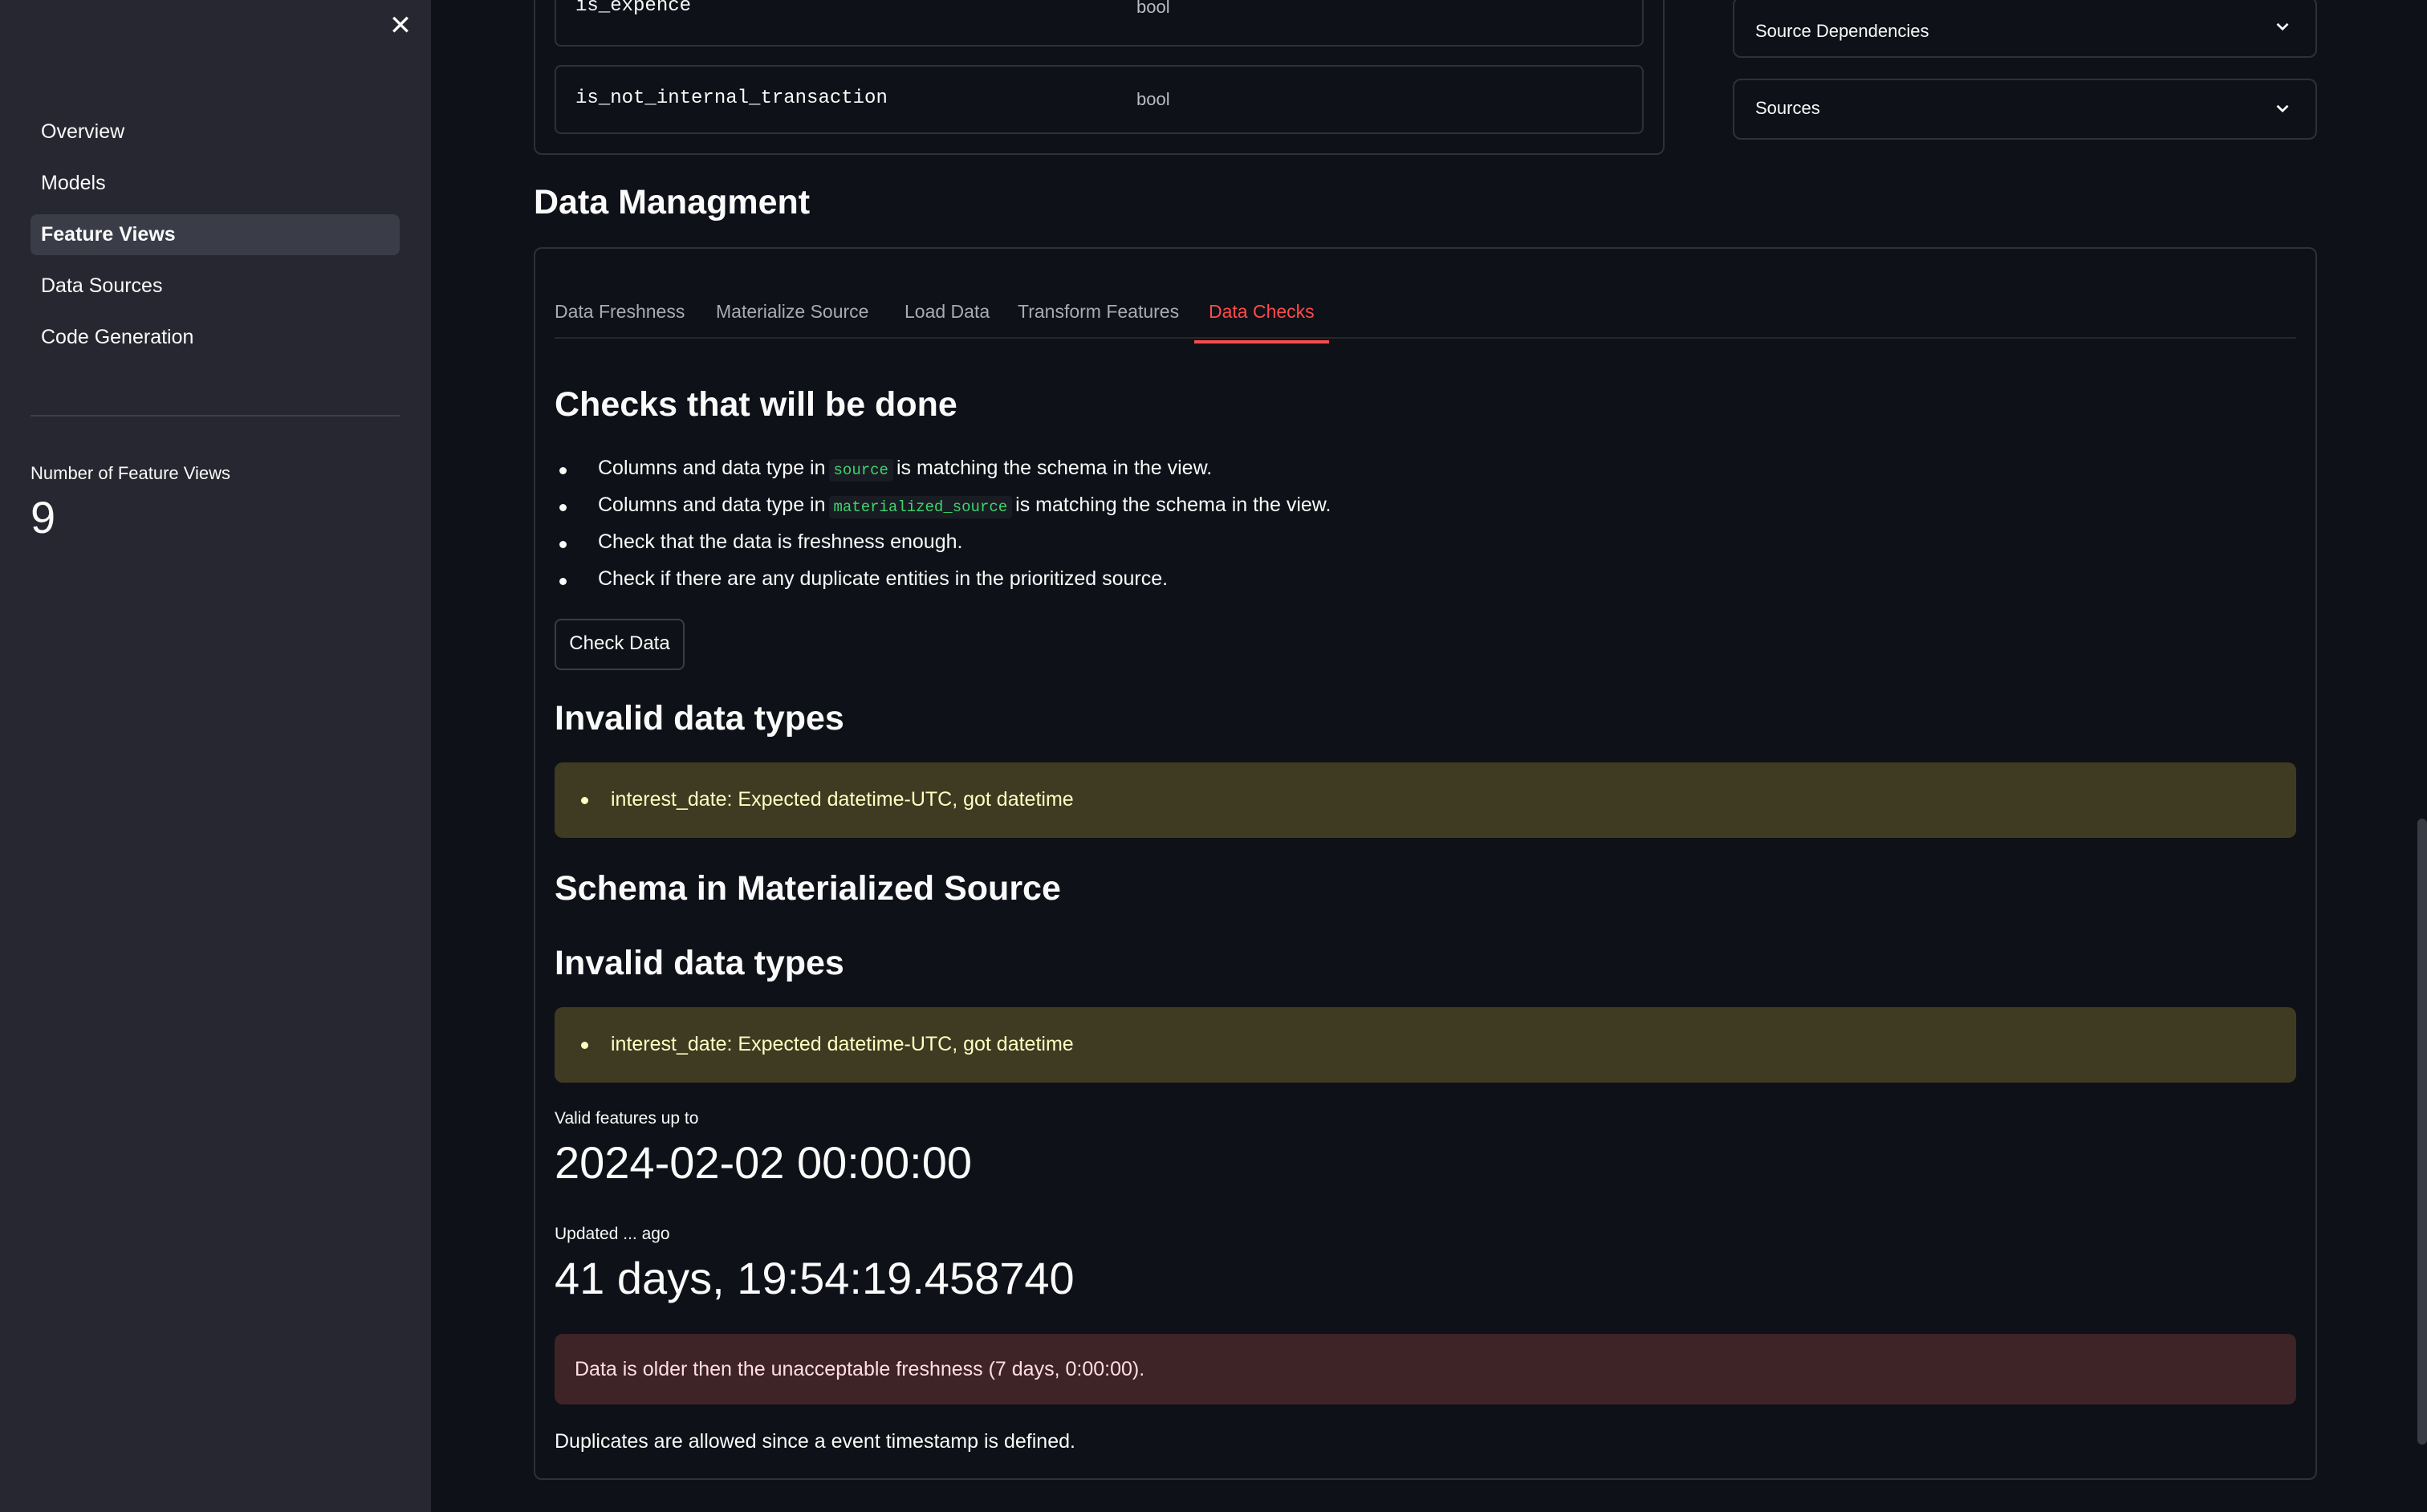 The width and height of the screenshot is (2427, 1512). I want to click on schema-materialized-heading: Schema in Materialized Source, so click(808, 888).